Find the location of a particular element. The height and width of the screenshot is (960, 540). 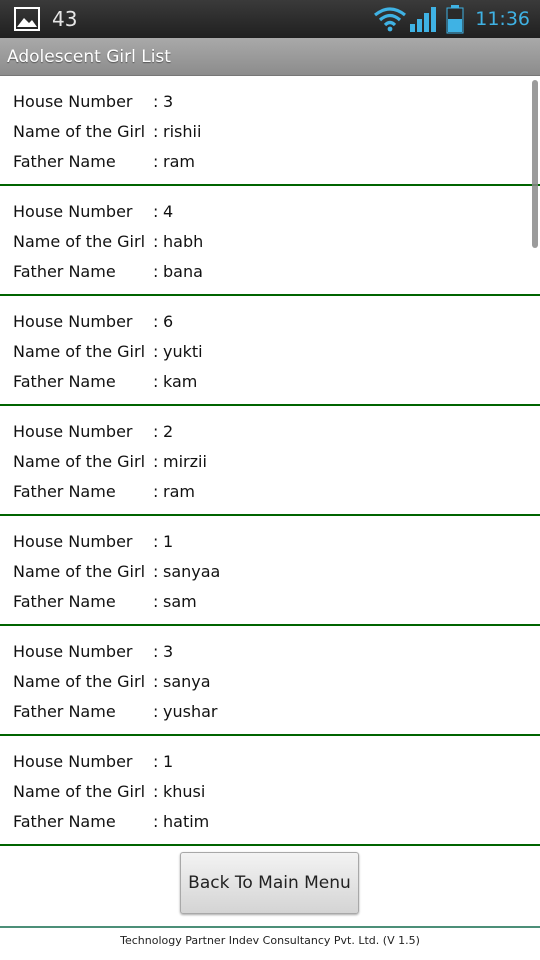

house-number-row: House Number:2 is located at coordinates (276, 437).